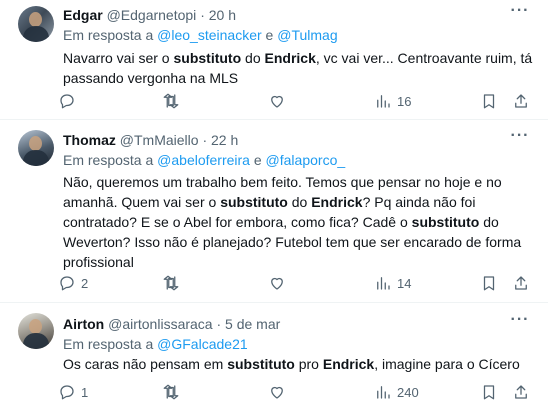 The image size is (548, 414). Describe the element at coordinates (202, 344) in the screenshot. I see `mention-link: @GFalcade21` at that location.